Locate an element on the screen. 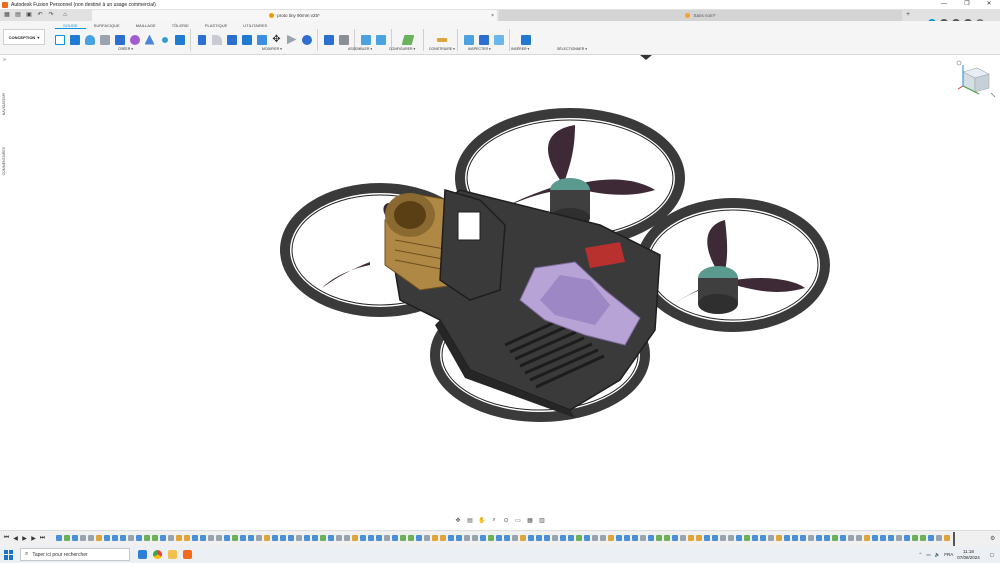  notification-icon: ▢ is located at coordinates (992, 555).